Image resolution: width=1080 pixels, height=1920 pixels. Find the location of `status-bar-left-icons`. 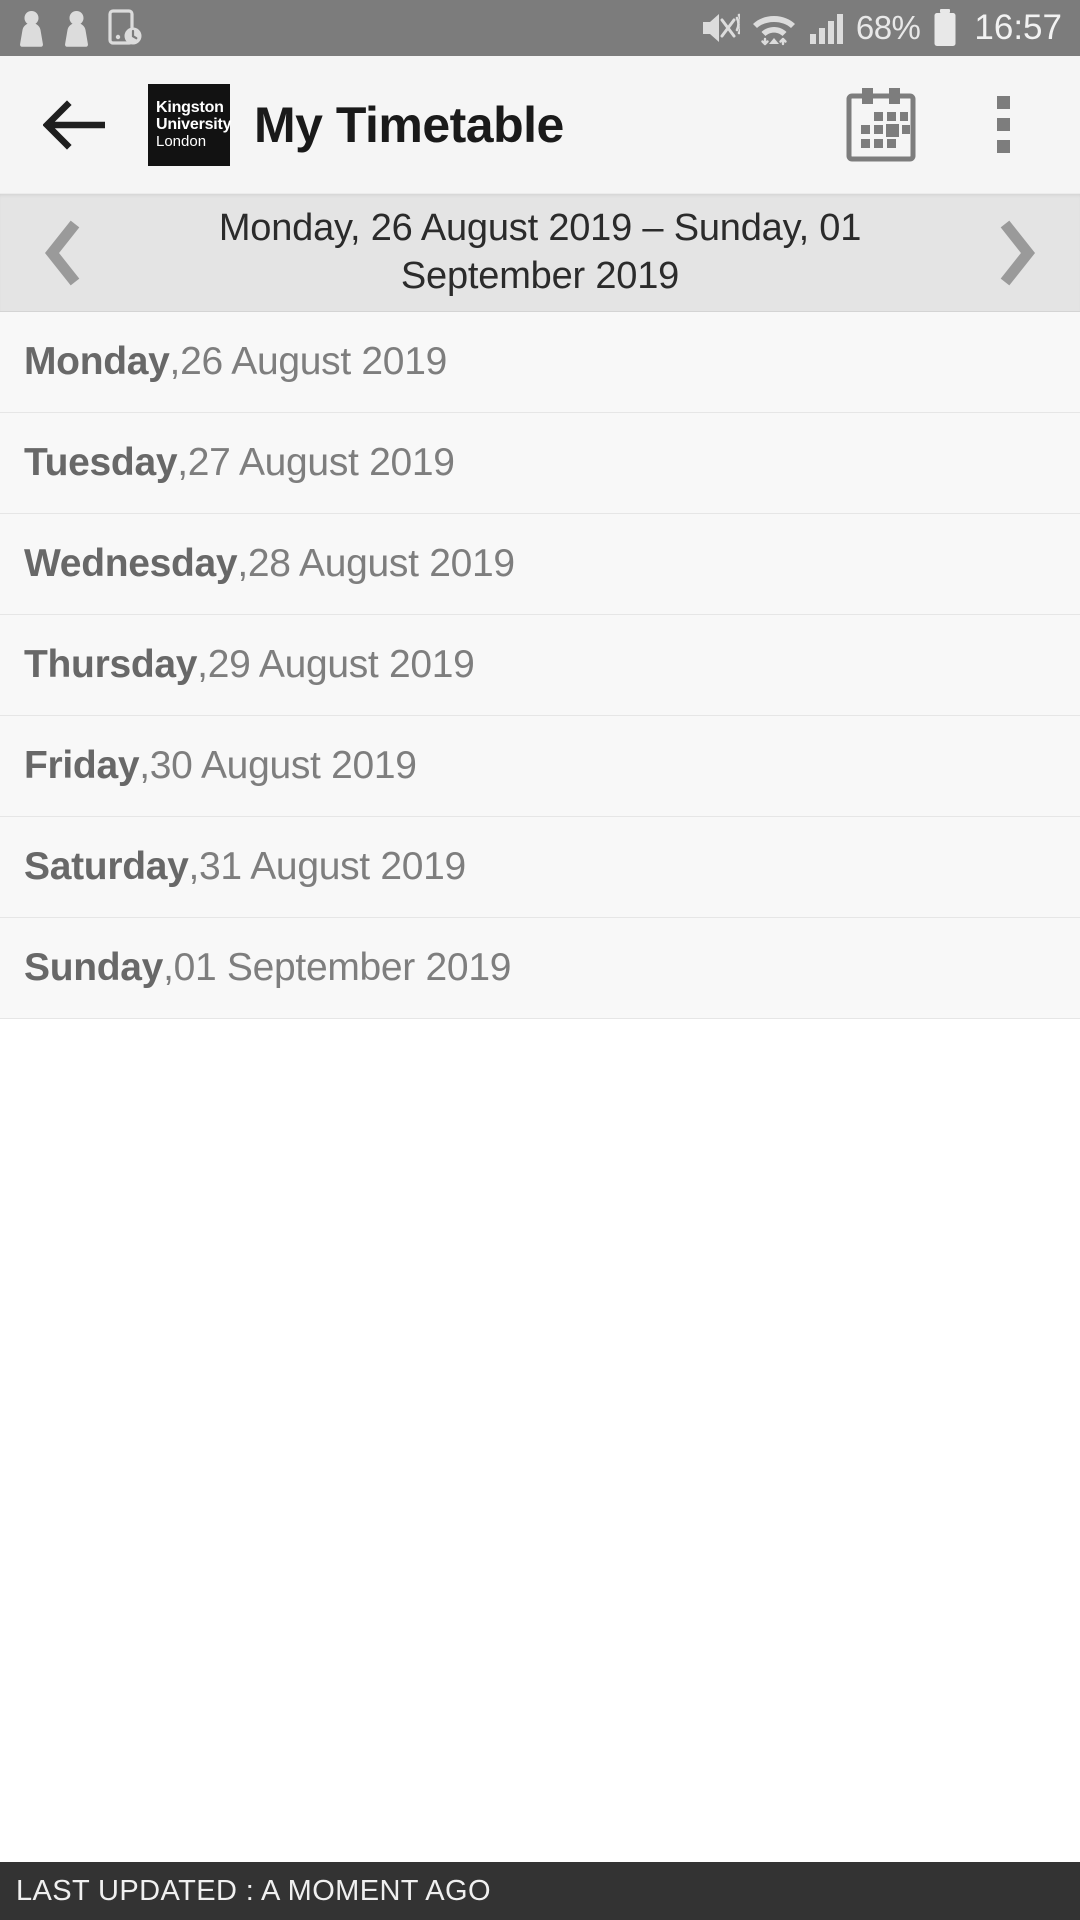

status-bar-left-icons is located at coordinates (80, 28).